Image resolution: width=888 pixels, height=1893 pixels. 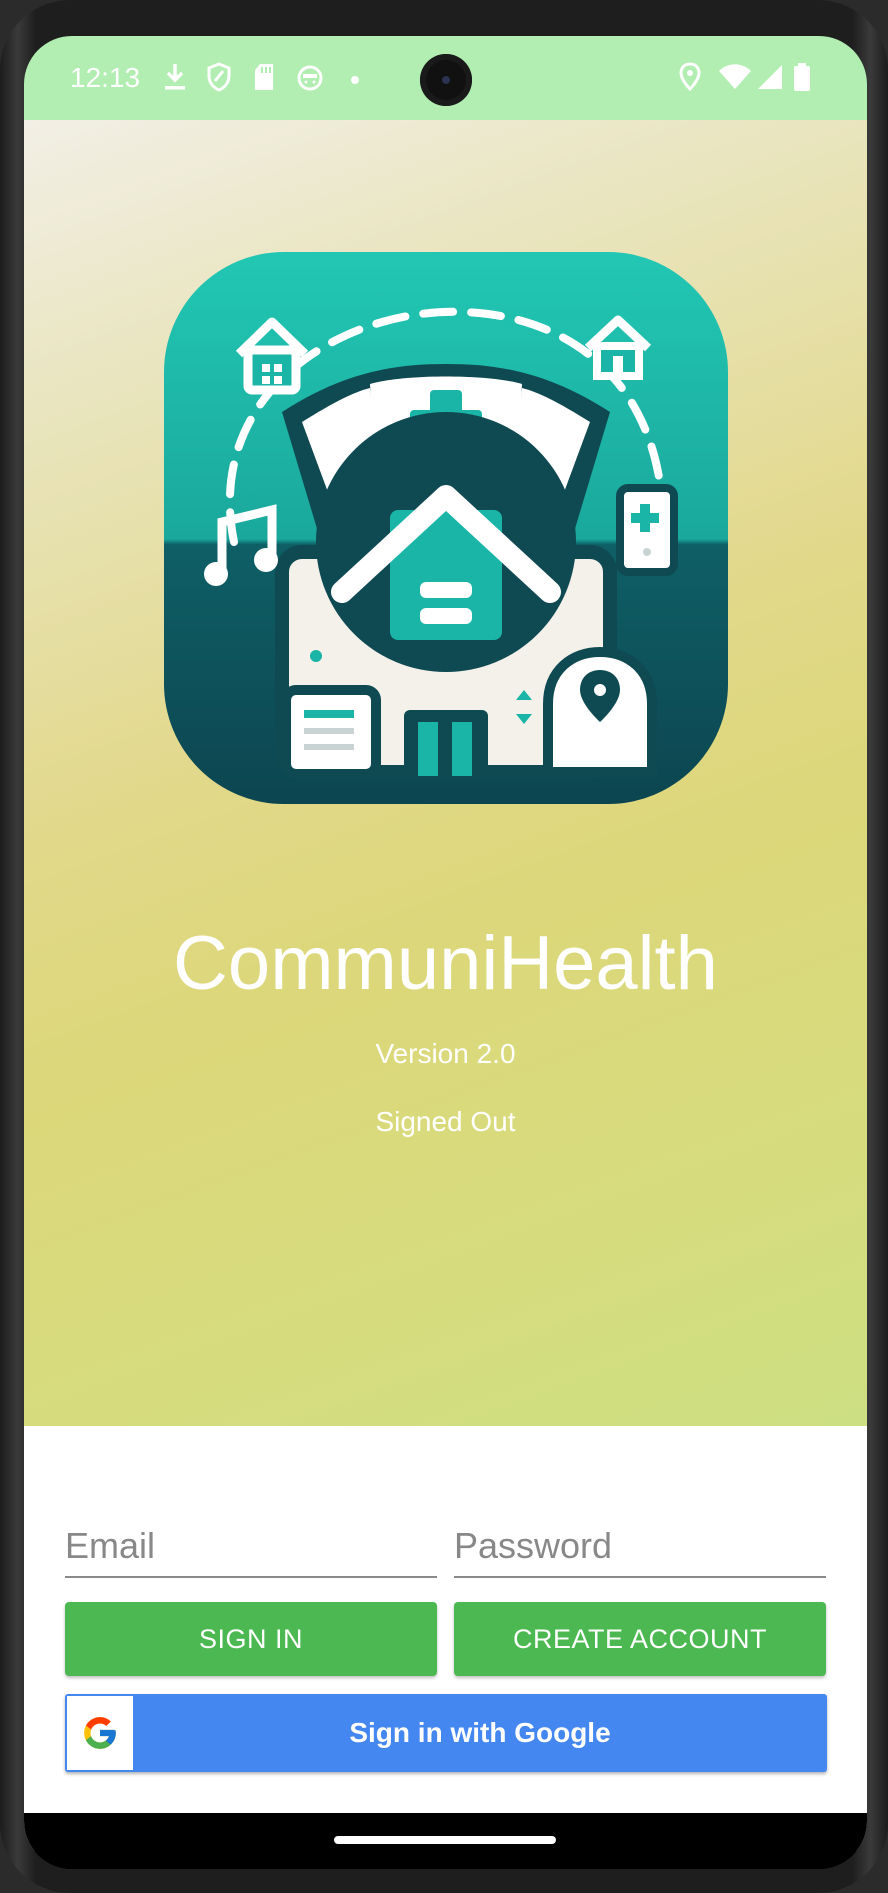 I want to click on app-version: Version 2.0, so click(x=445, y=1053).